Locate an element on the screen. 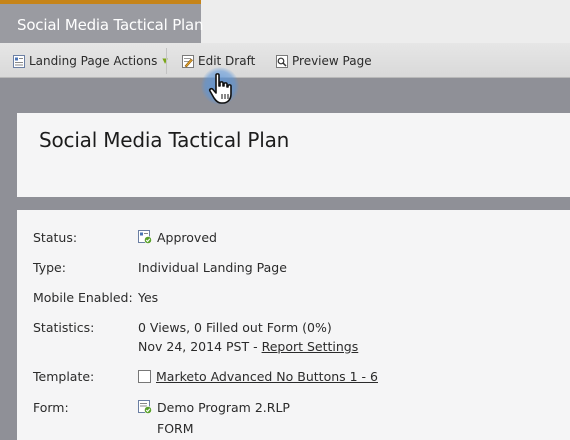 The width and height of the screenshot is (570, 440). preview-page-icon is located at coordinates (282, 61).